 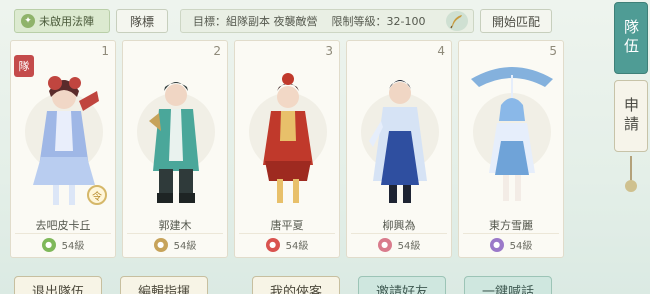 I want to click on tab-apply: 申請, so click(x=631, y=116).